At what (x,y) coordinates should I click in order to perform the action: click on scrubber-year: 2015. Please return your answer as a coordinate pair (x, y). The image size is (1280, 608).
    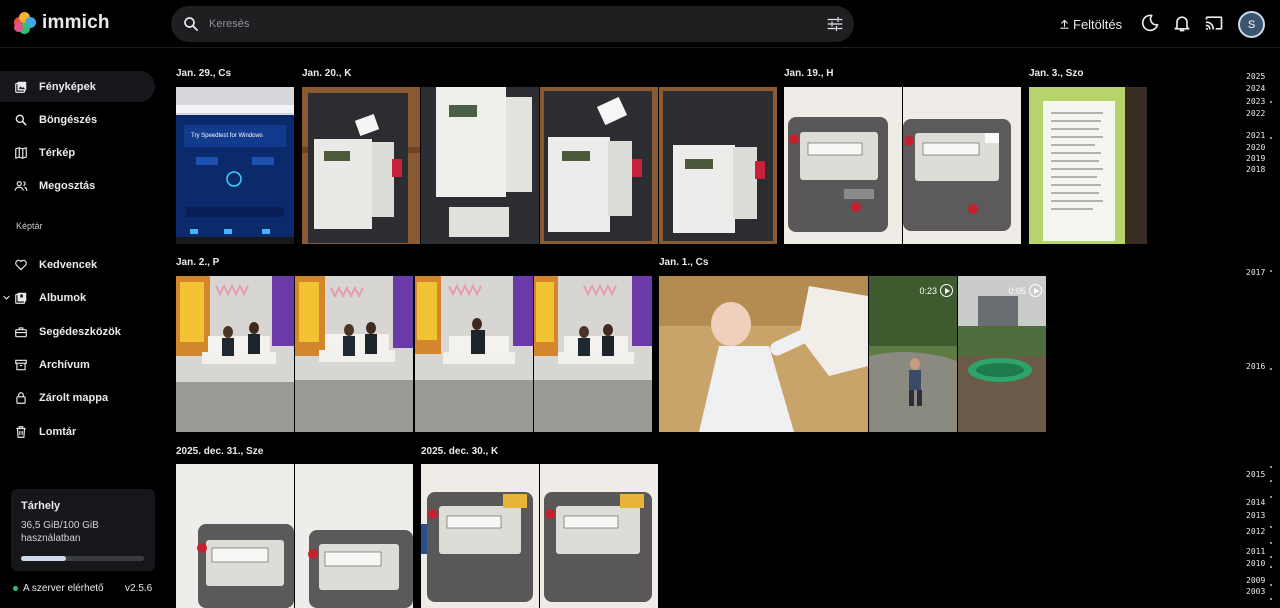
    Looking at the image, I should click on (1255, 474).